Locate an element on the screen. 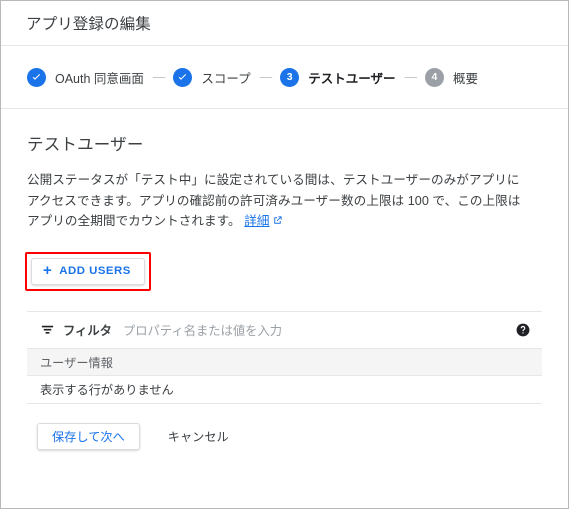 Image resolution: width=569 pixels, height=509 pixels. step-test-users: 3 テストユーザー is located at coordinates (338, 77).